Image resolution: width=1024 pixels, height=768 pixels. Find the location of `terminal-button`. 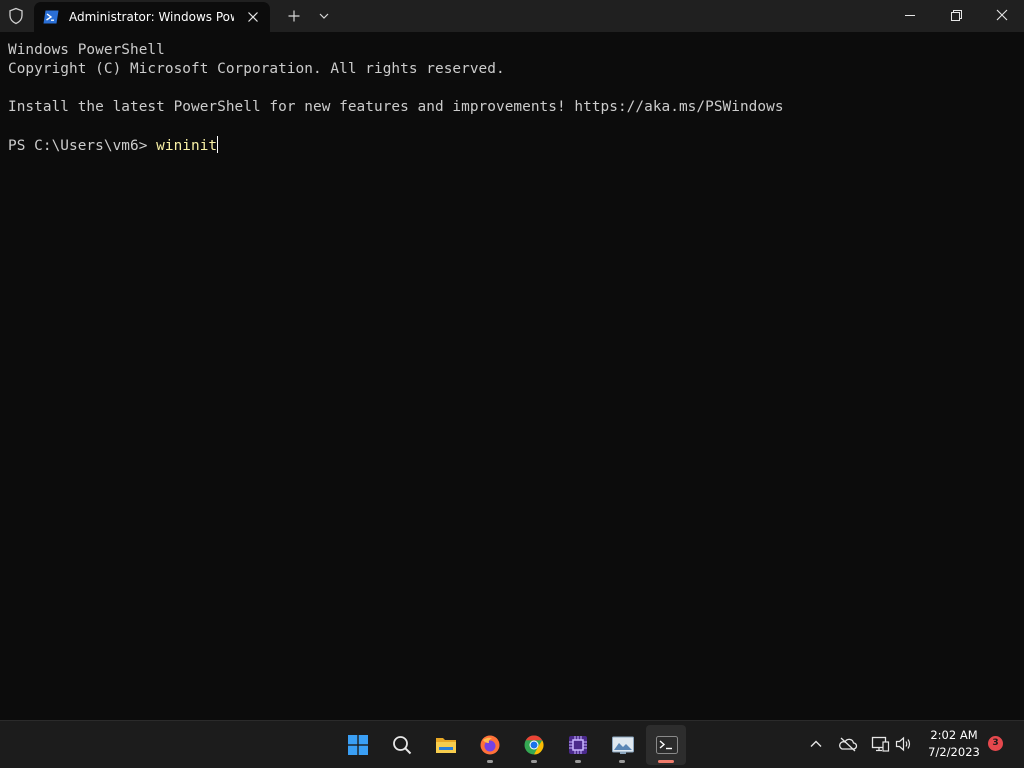

terminal-button is located at coordinates (666, 745).